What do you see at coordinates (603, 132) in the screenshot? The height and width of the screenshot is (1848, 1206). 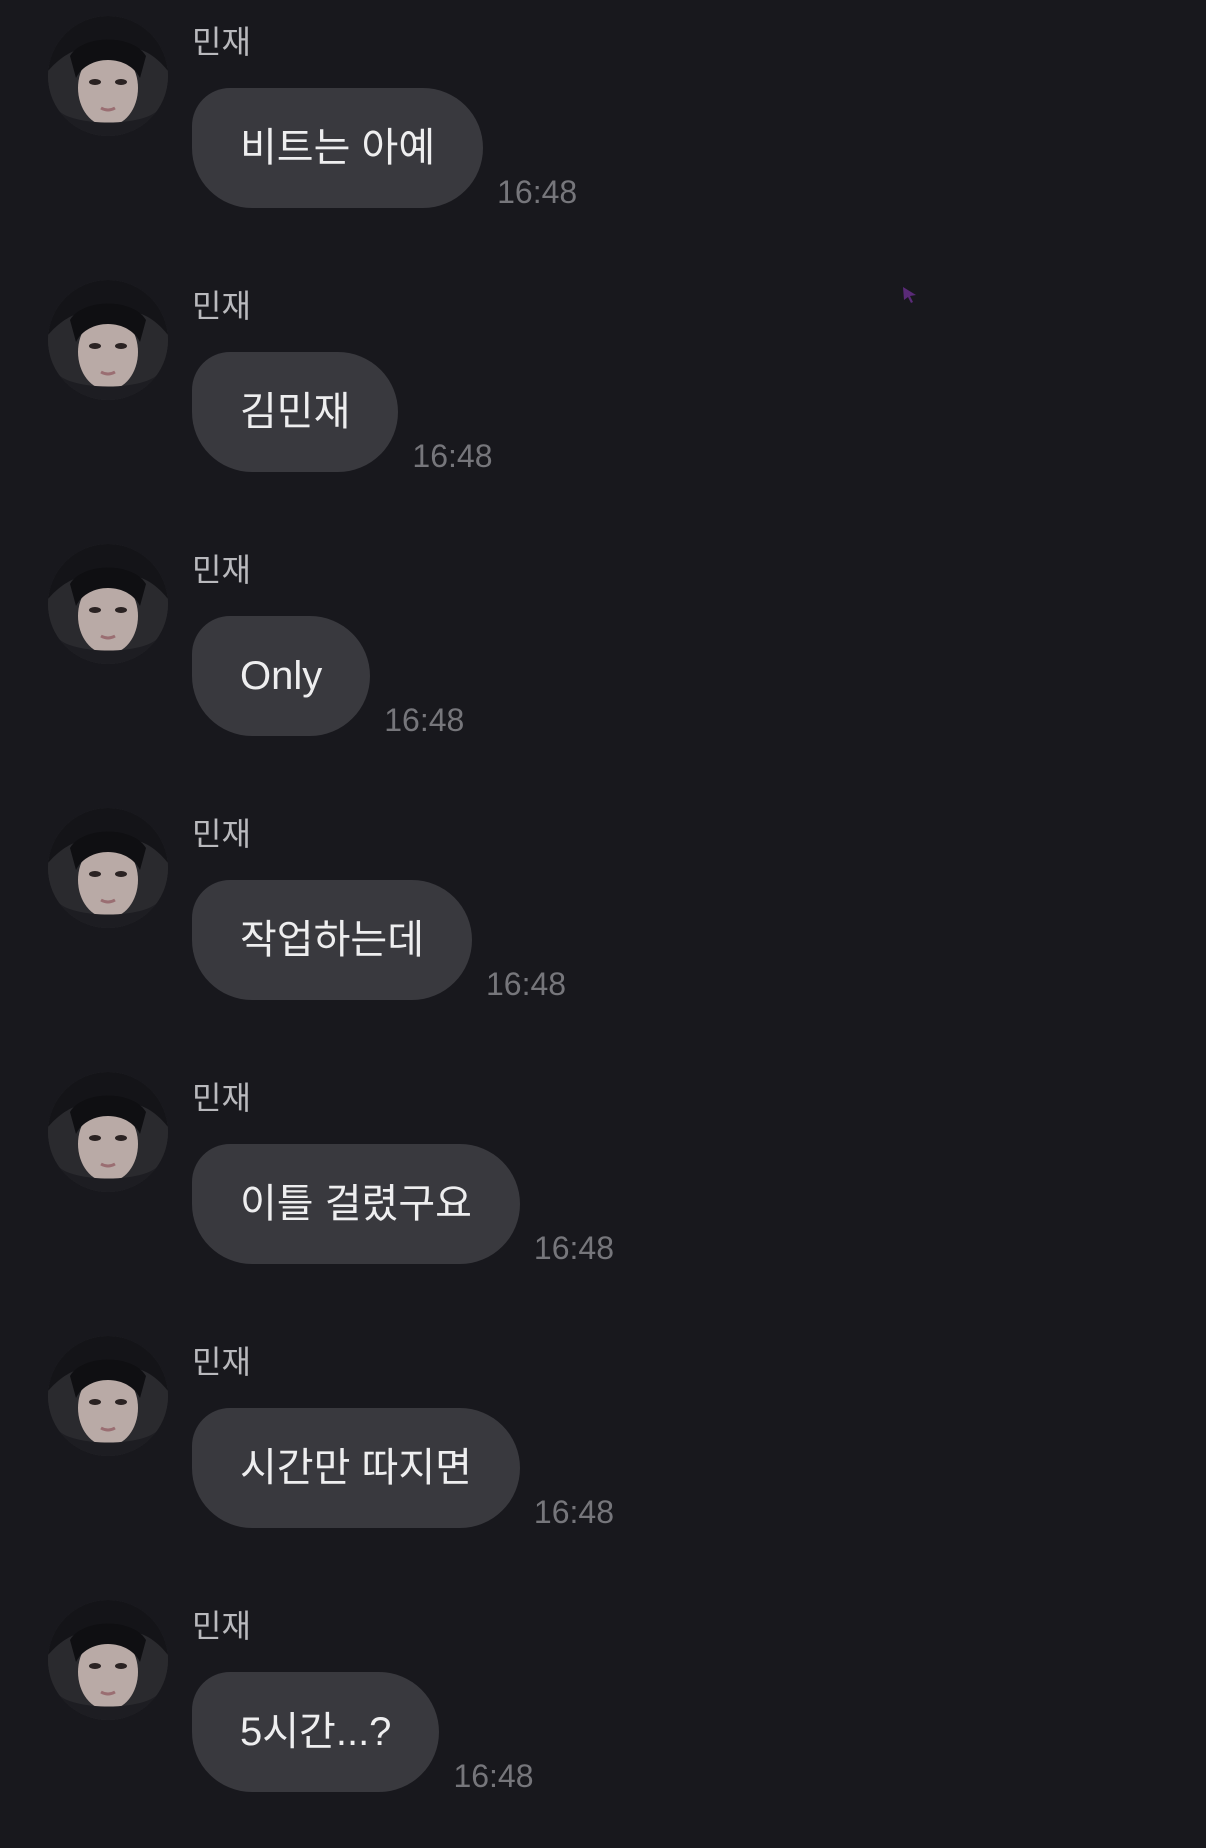 I see `message-row: 민재 비트는 아예 16:48` at bounding box center [603, 132].